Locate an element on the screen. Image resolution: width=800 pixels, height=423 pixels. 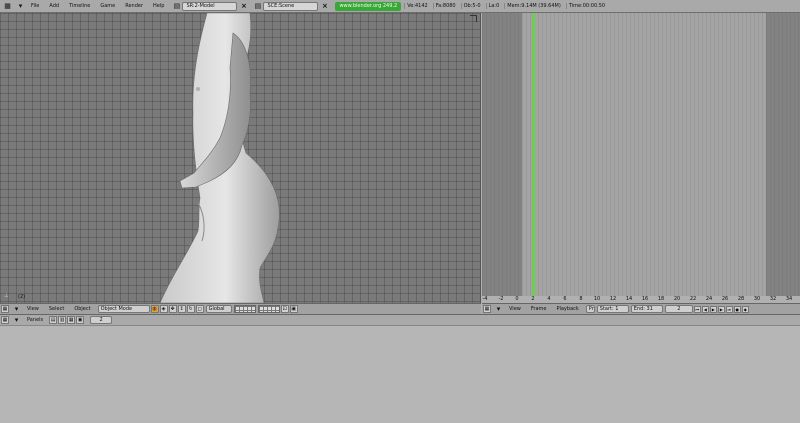
draw-type-icon: ◍ is located at coordinates (154, 309).